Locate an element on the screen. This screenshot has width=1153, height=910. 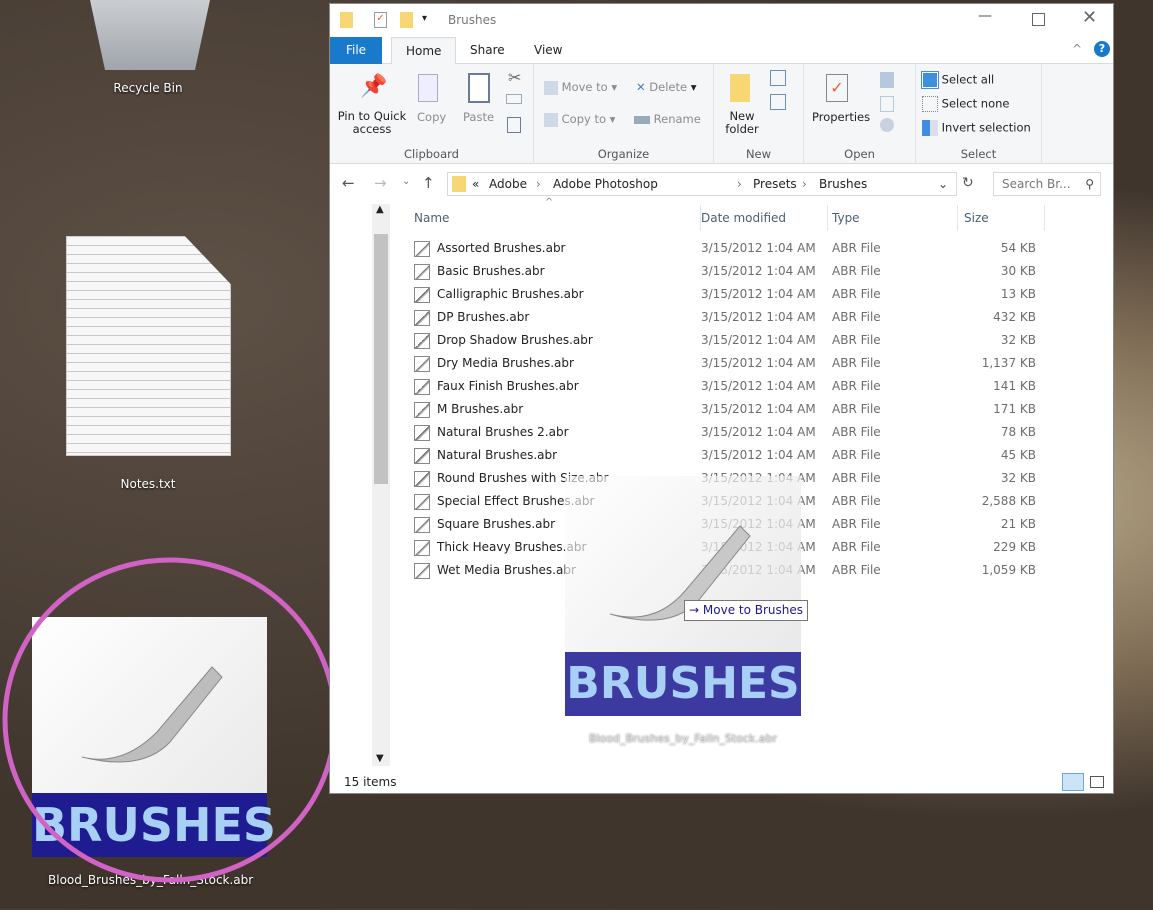
recycle-bin-label: Recycle Bin is located at coordinates (148, 88).